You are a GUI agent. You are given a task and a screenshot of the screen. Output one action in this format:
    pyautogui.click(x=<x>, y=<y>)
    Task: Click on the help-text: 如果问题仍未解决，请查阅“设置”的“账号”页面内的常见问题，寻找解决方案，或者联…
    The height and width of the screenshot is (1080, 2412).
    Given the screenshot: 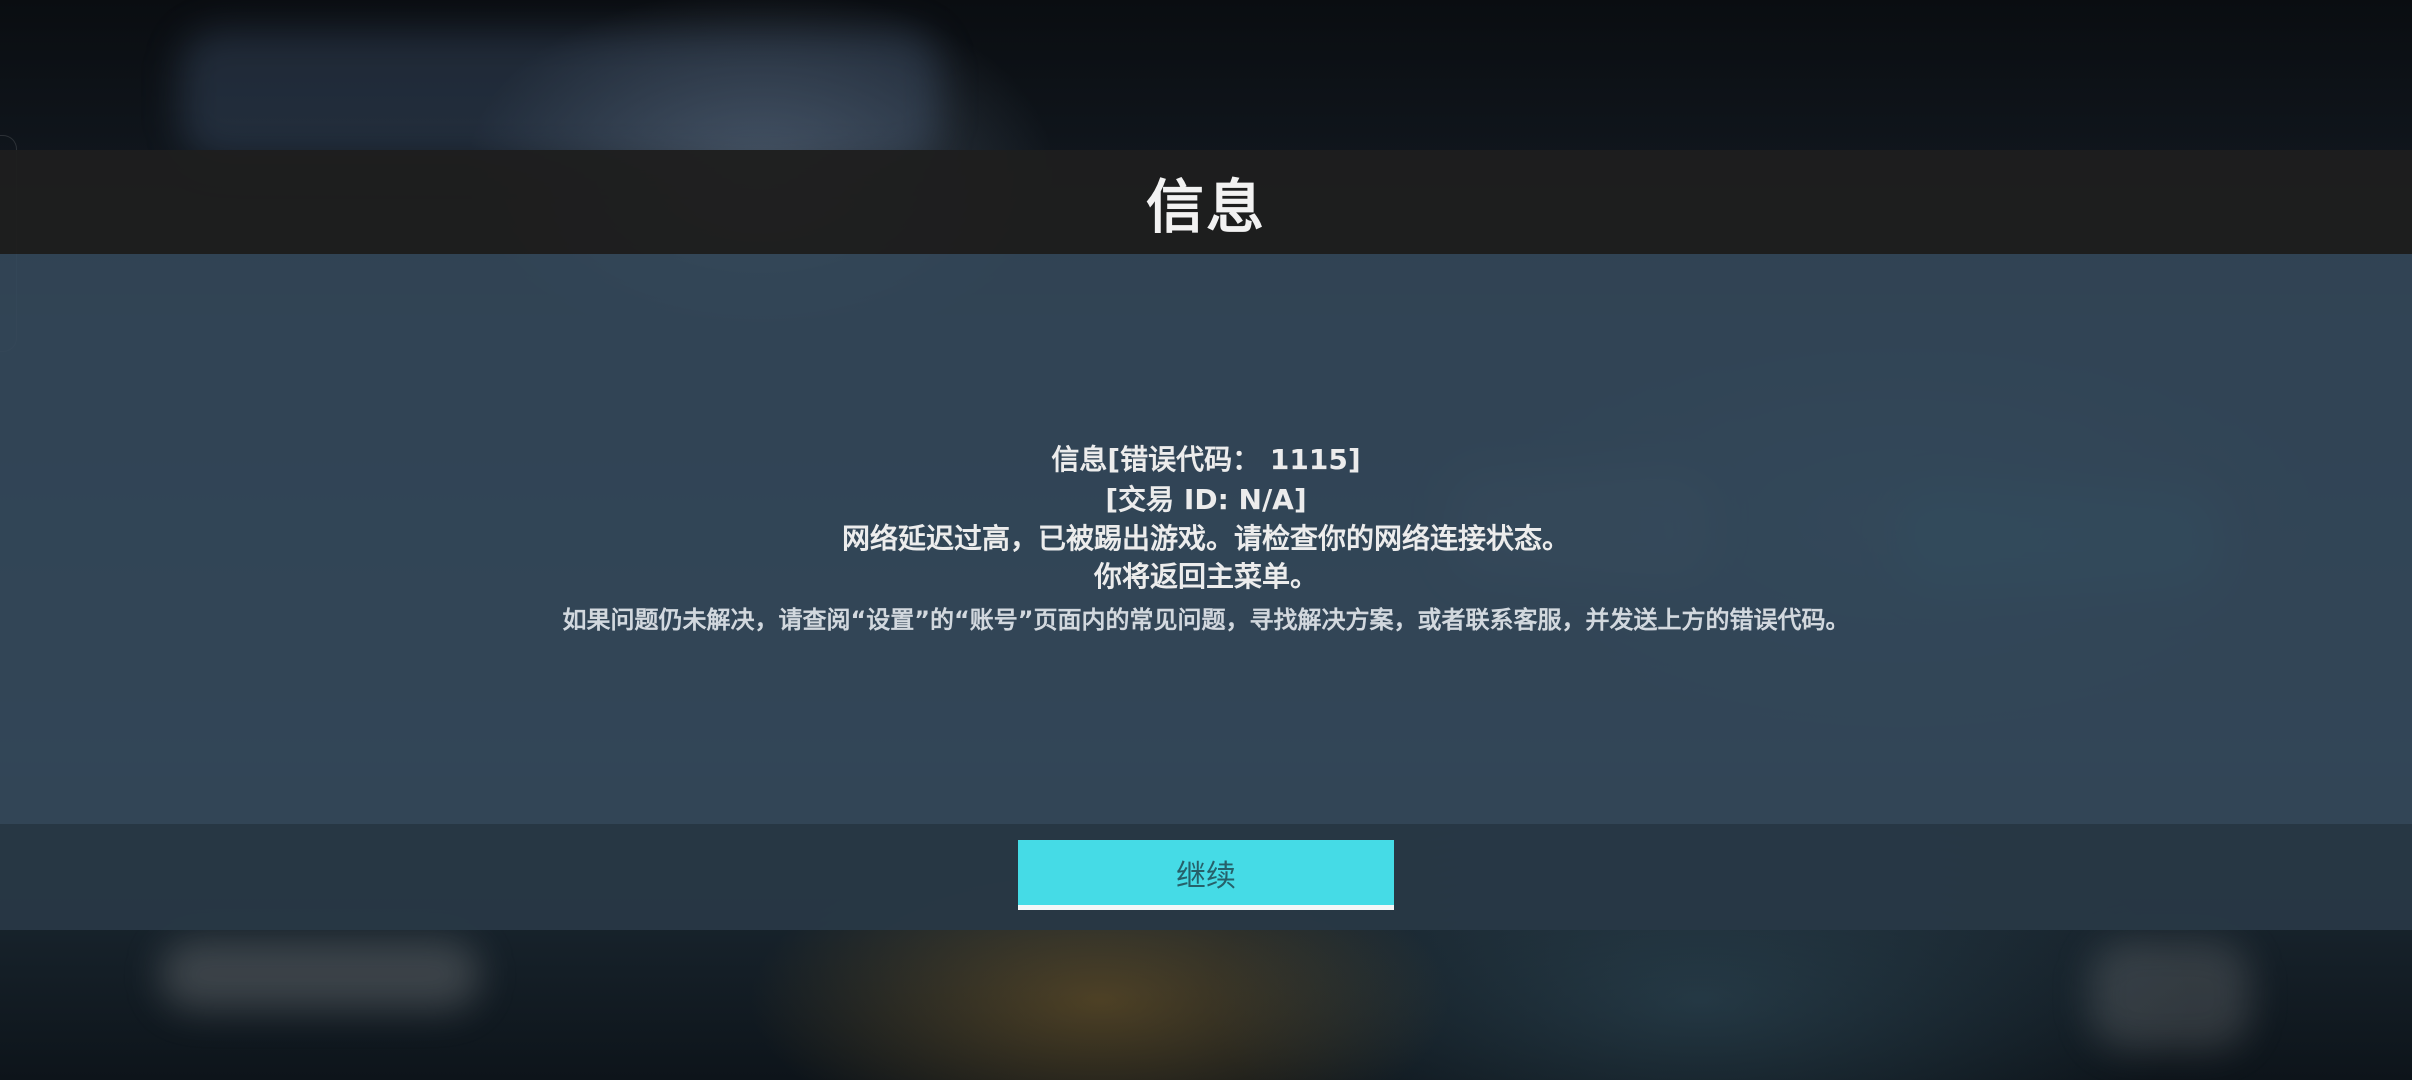 What is the action you would take?
    pyautogui.click(x=1206, y=620)
    